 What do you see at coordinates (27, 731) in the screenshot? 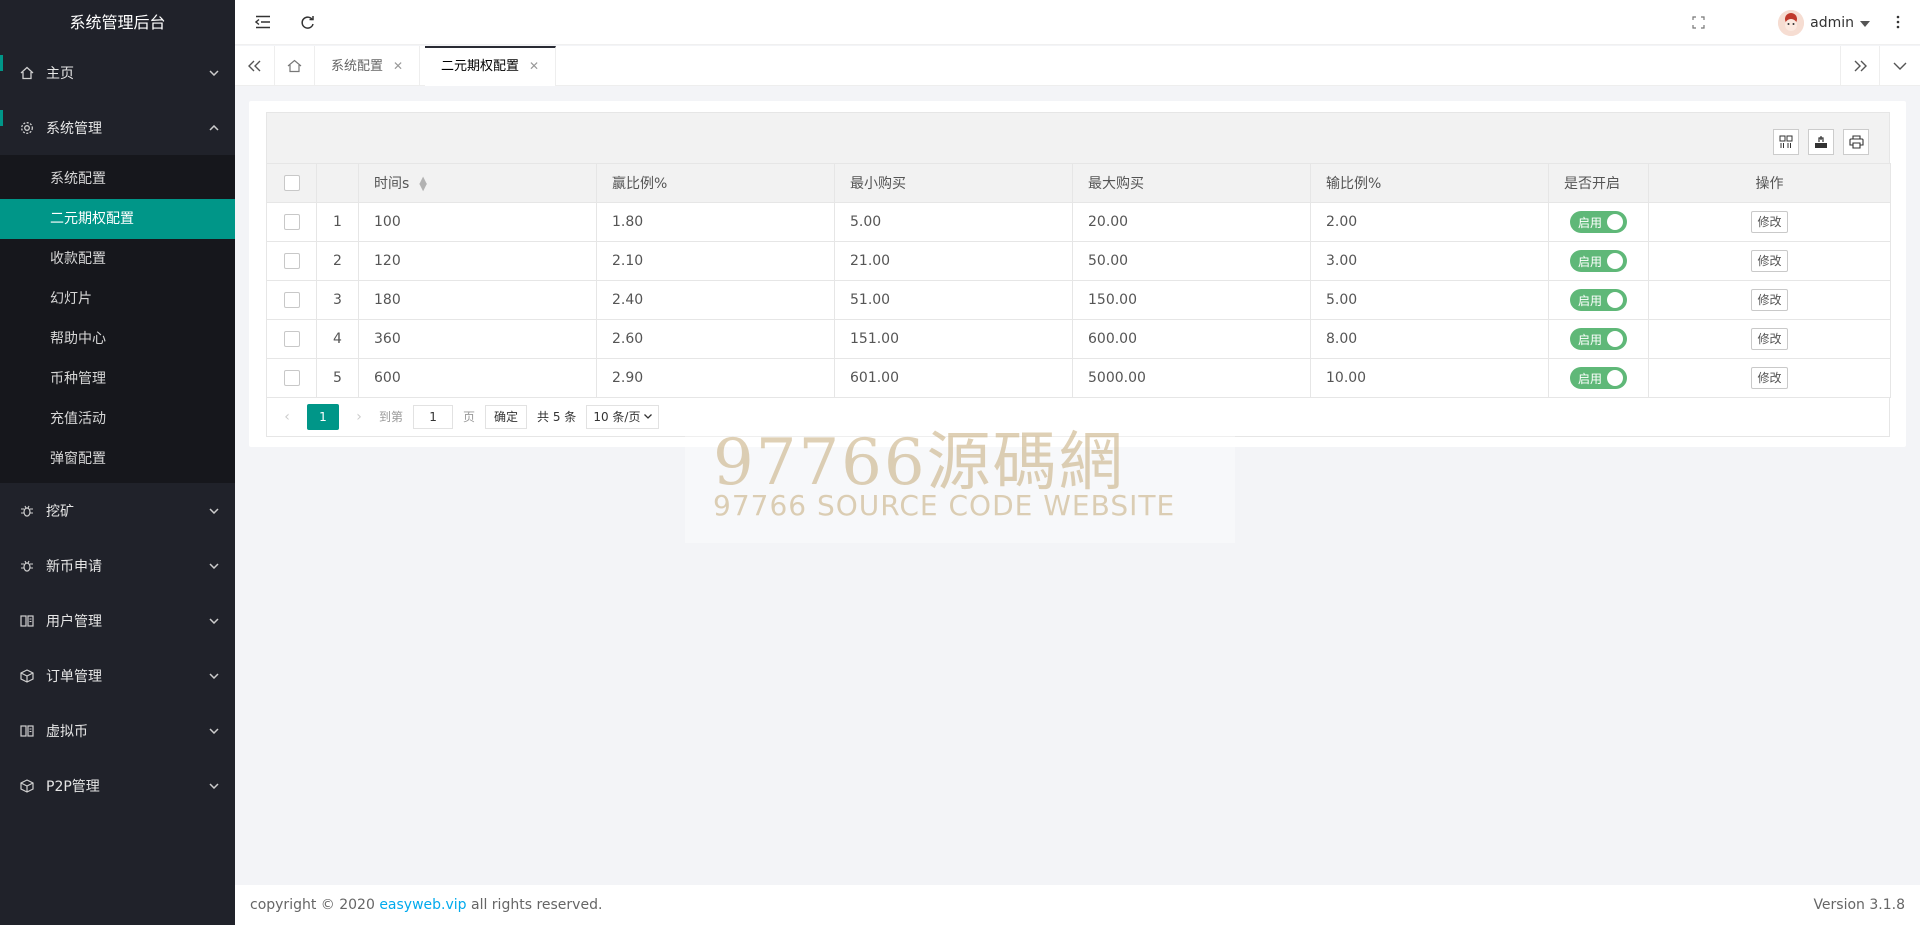
I see `read-icon` at bounding box center [27, 731].